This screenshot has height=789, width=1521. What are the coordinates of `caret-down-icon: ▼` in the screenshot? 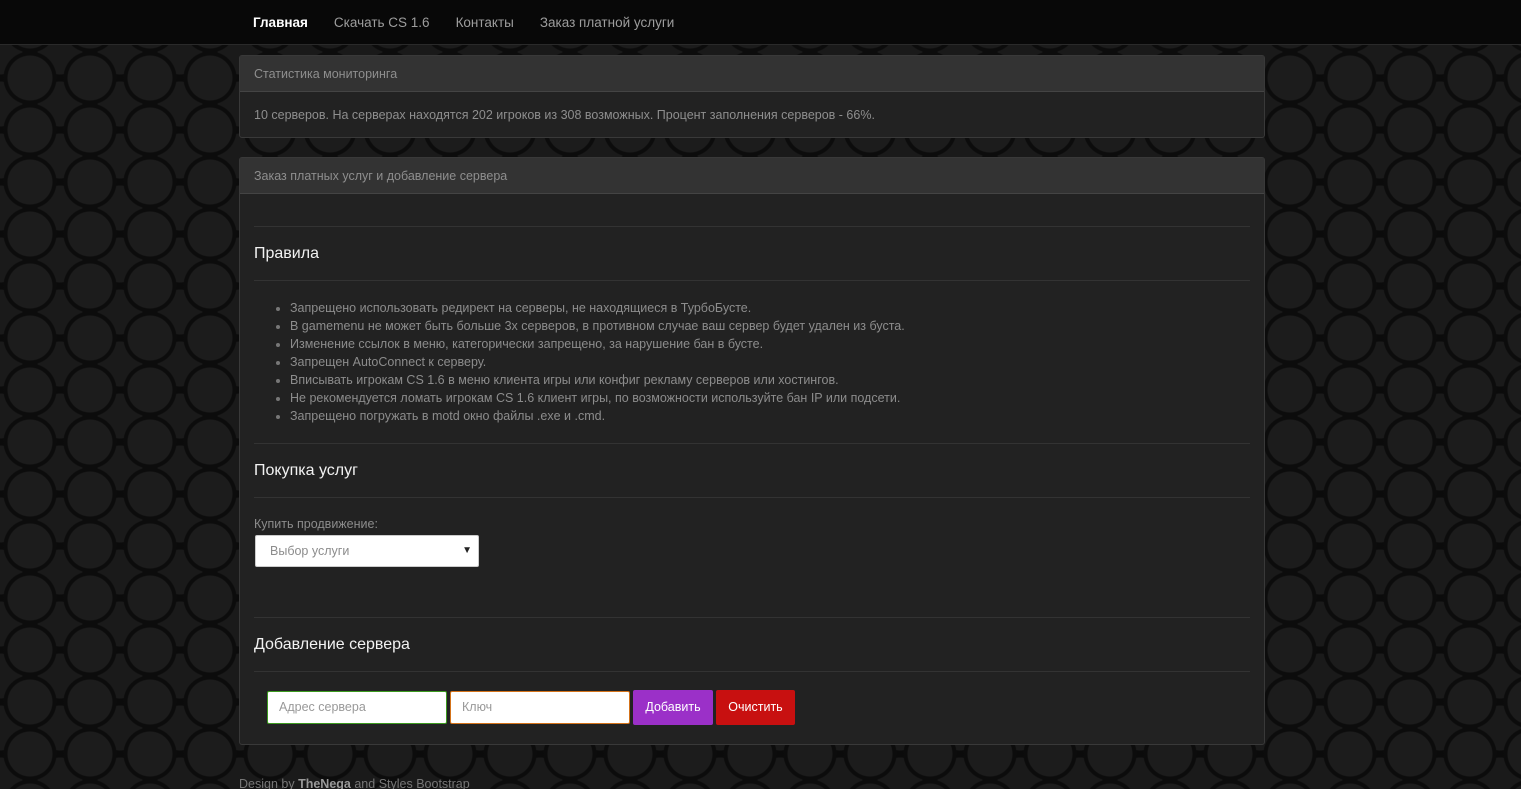 It's located at (467, 550).